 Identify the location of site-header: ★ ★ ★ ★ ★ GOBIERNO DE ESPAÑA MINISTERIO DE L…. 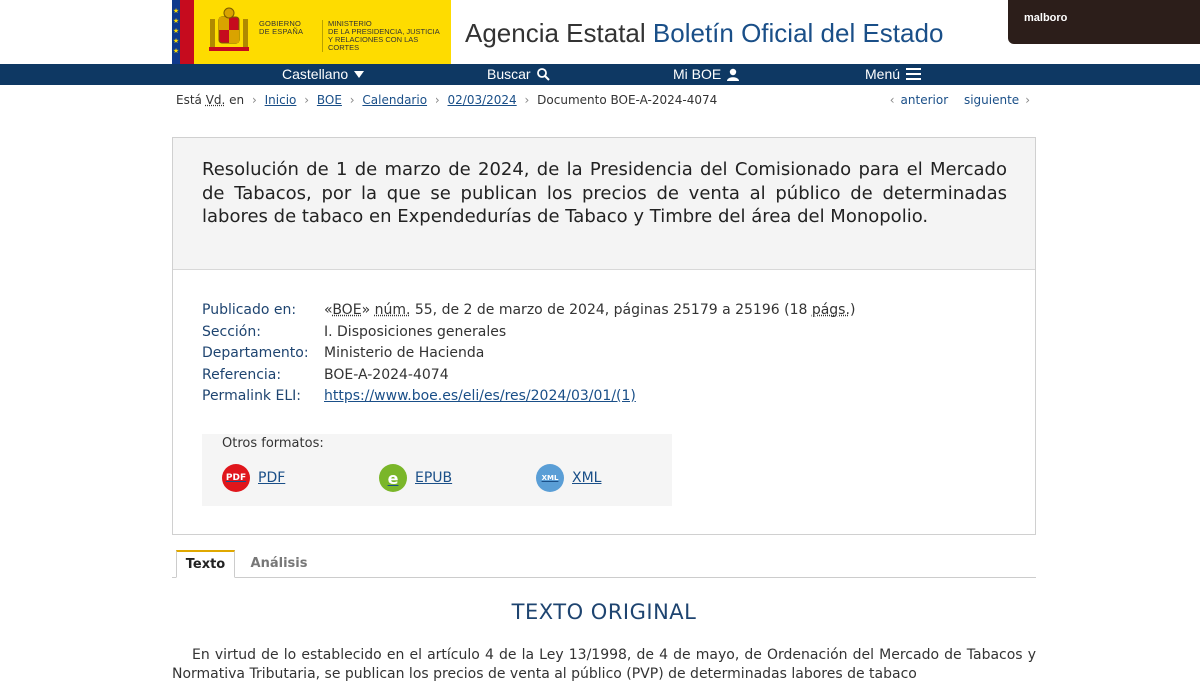
(600, 32).